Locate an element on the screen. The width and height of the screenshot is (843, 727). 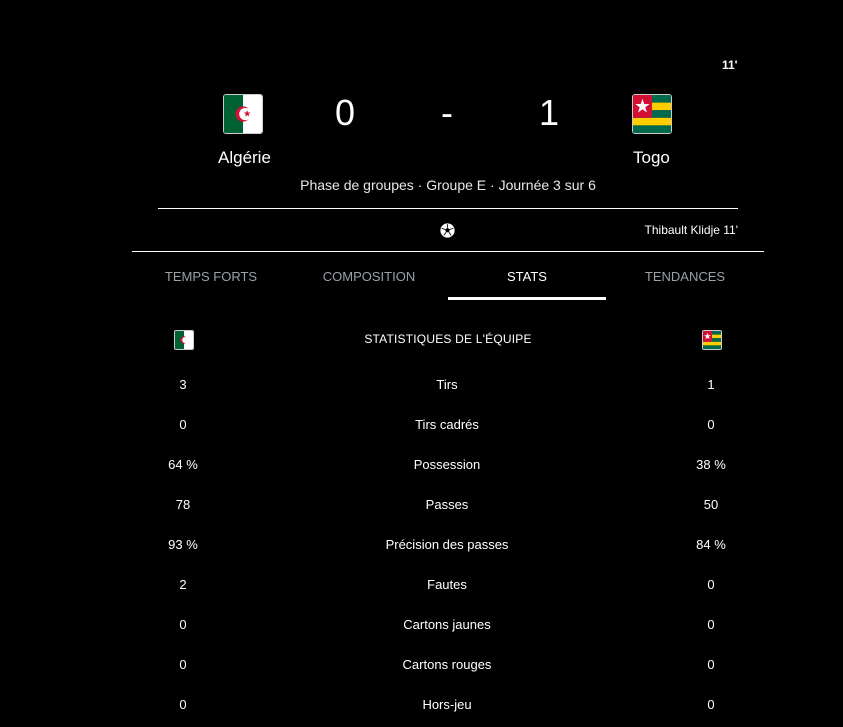
stat-row-cartons-rouges: 0 Cartons rouges 0 is located at coordinates (448, 664).